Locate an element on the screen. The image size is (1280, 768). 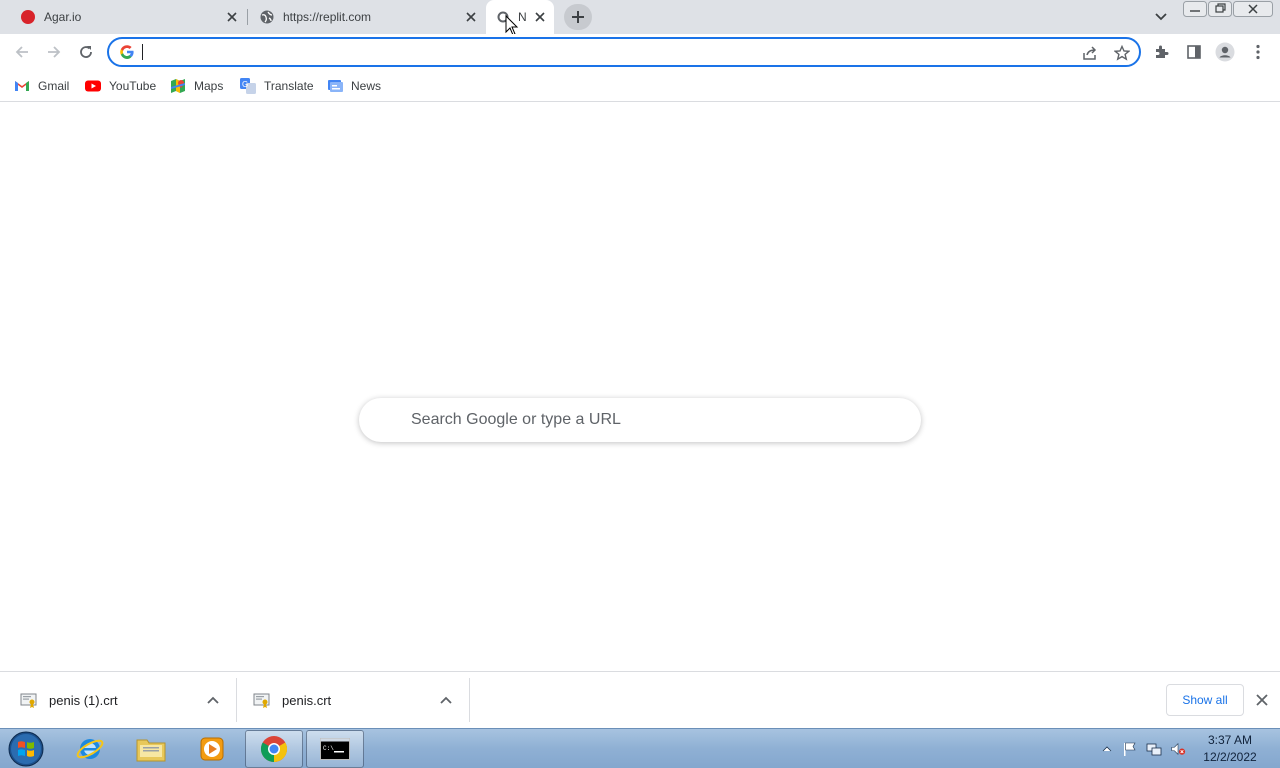
bookmark-translate: G Translate is located at coordinates (277, 86).